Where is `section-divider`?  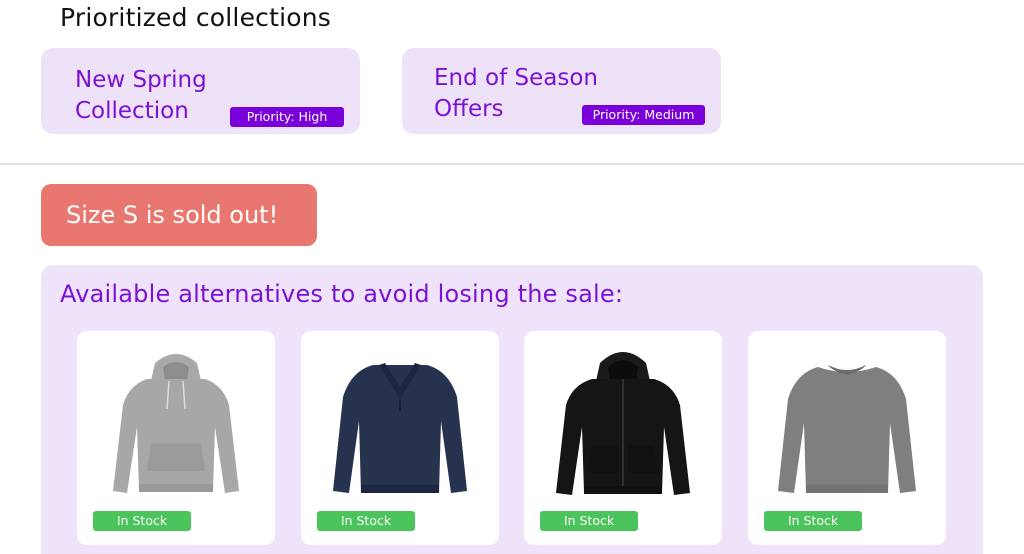
section-divider is located at coordinates (512, 164).